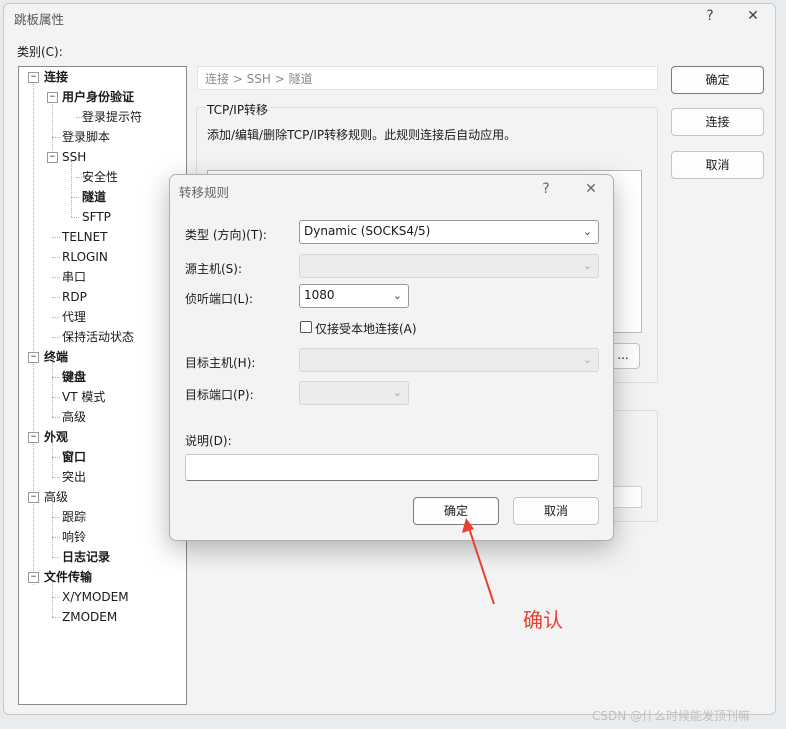 The image size is (786, 729). Describe the element at coordinates (96, 217) in the screenshot. I see `tree-item-sftp: SFTP` at that location.